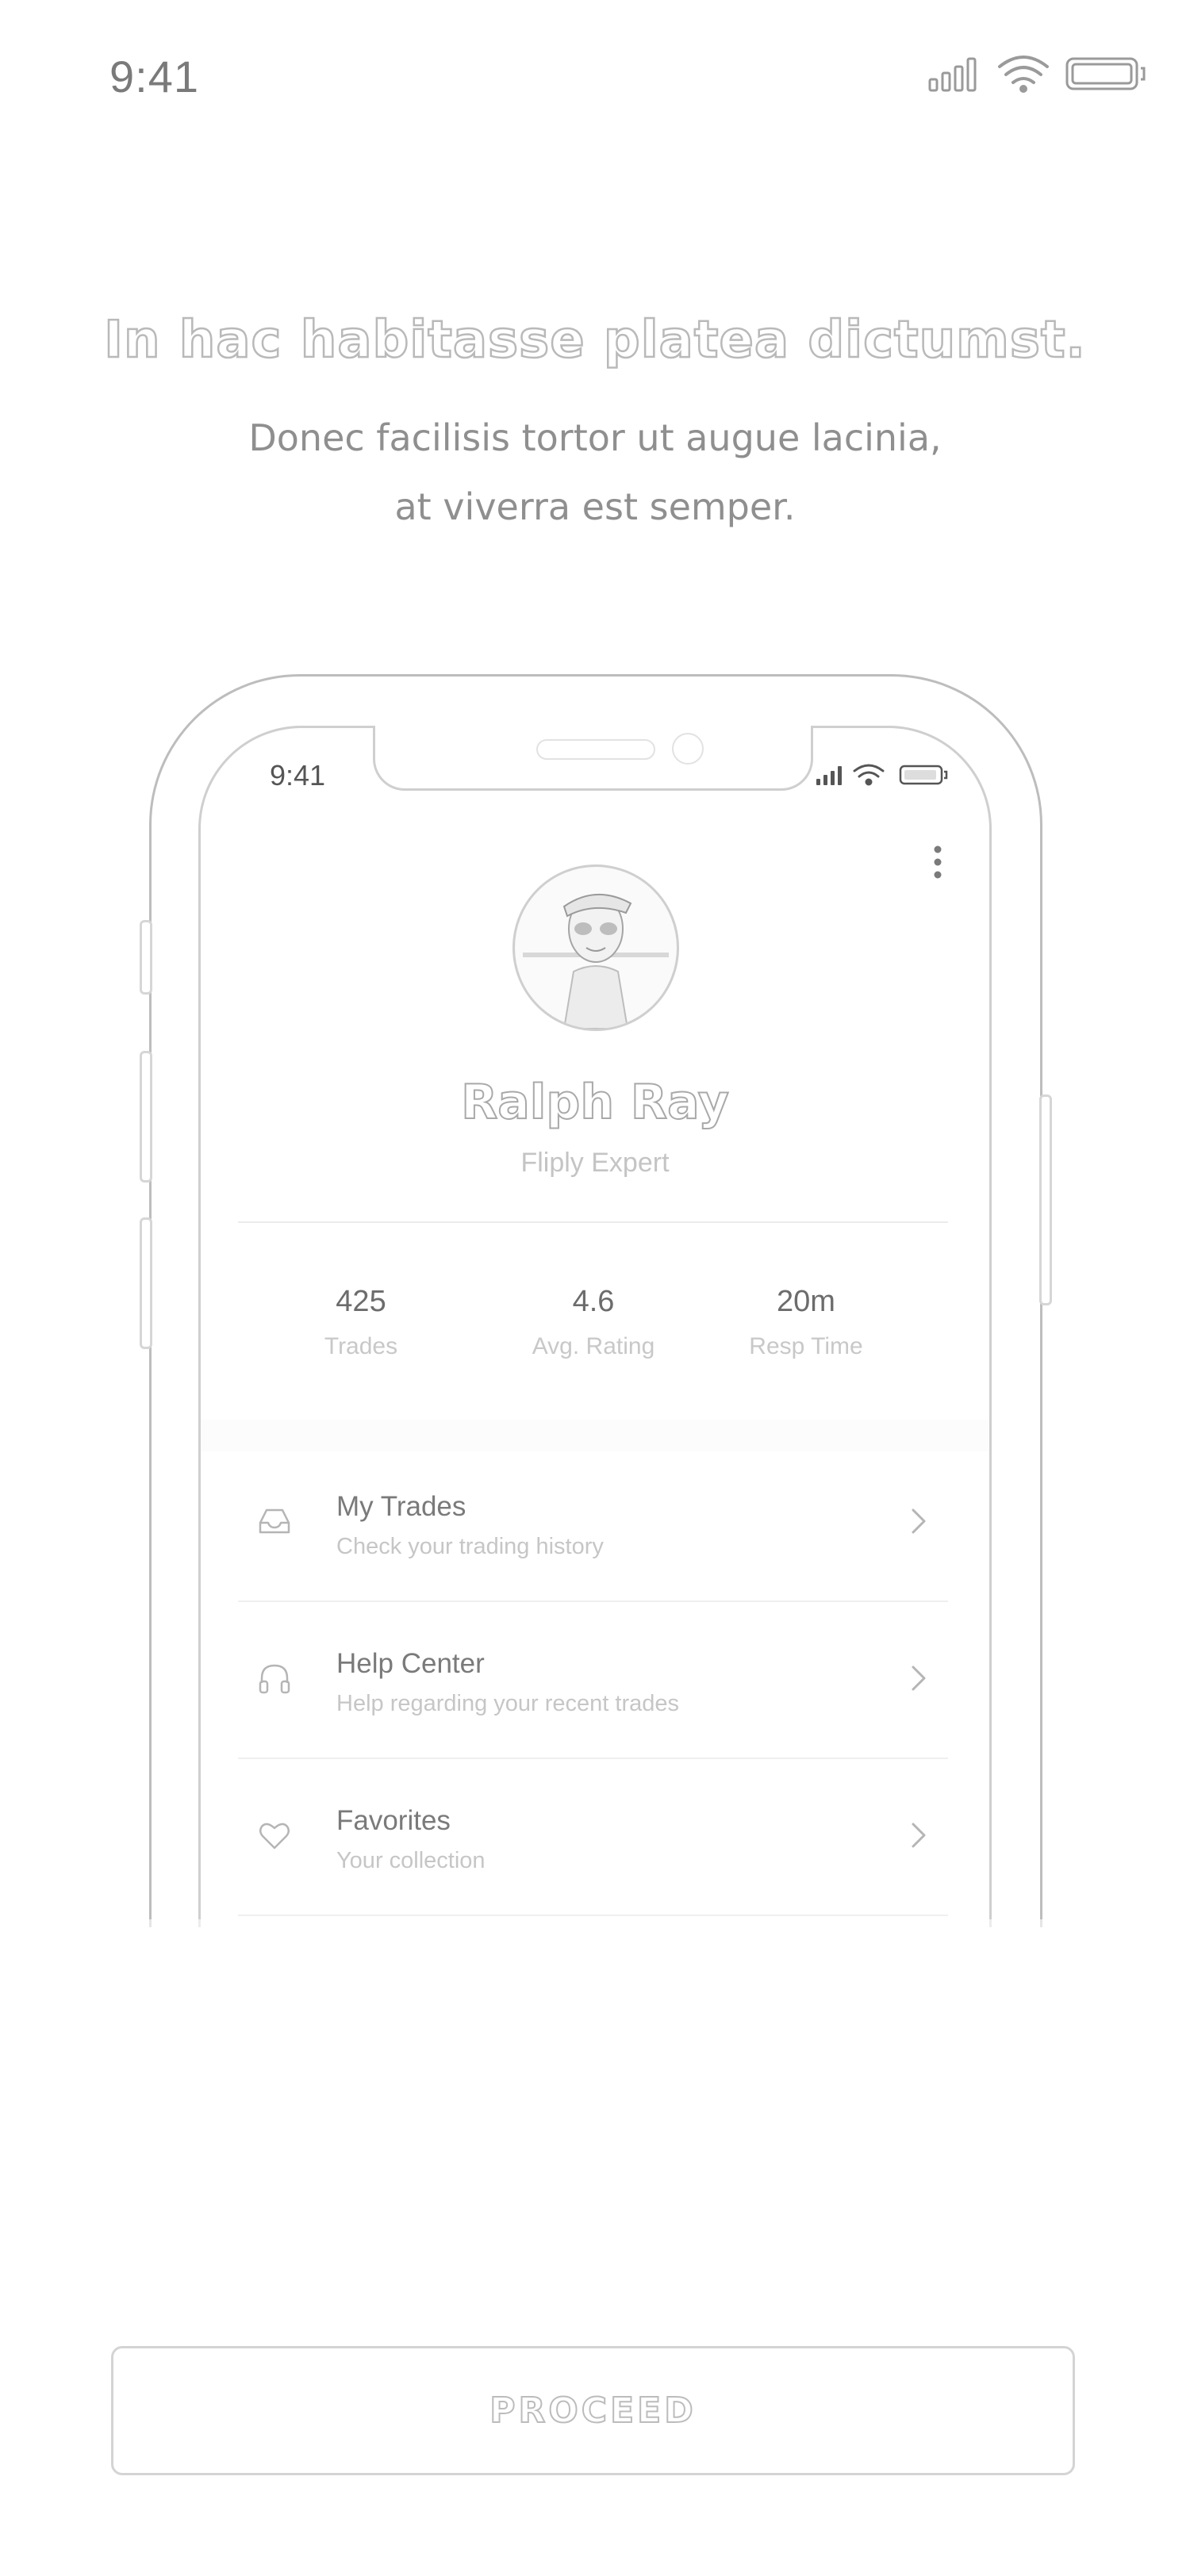  I want to click on phone-camera, so click(688, 749).